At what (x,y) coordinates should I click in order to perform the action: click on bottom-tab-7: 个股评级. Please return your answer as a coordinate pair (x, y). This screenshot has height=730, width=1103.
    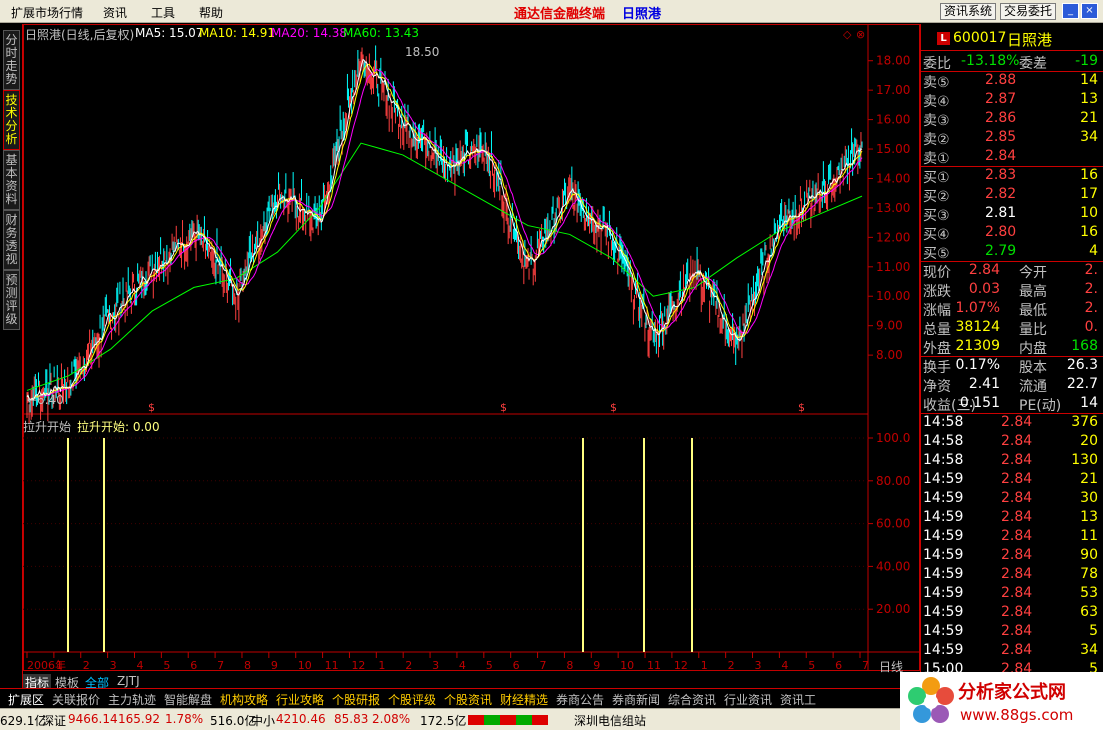
    Looking at the image, I should click on (412, 699).